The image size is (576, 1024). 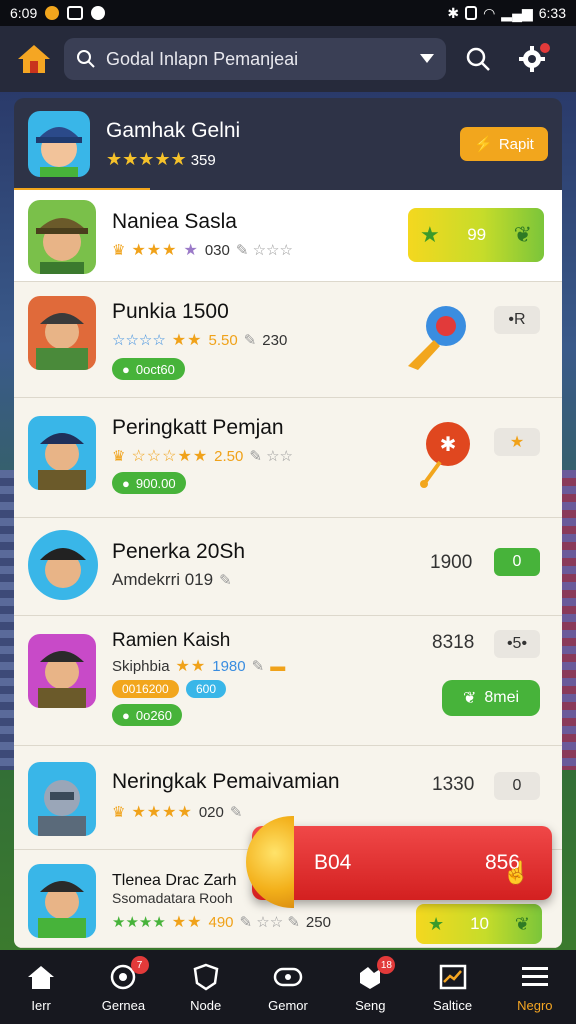 What do you see at coordinates (489, 12) in the screenshot?
I see `wifi-icon: ◠` at bounding box center [489, 12].